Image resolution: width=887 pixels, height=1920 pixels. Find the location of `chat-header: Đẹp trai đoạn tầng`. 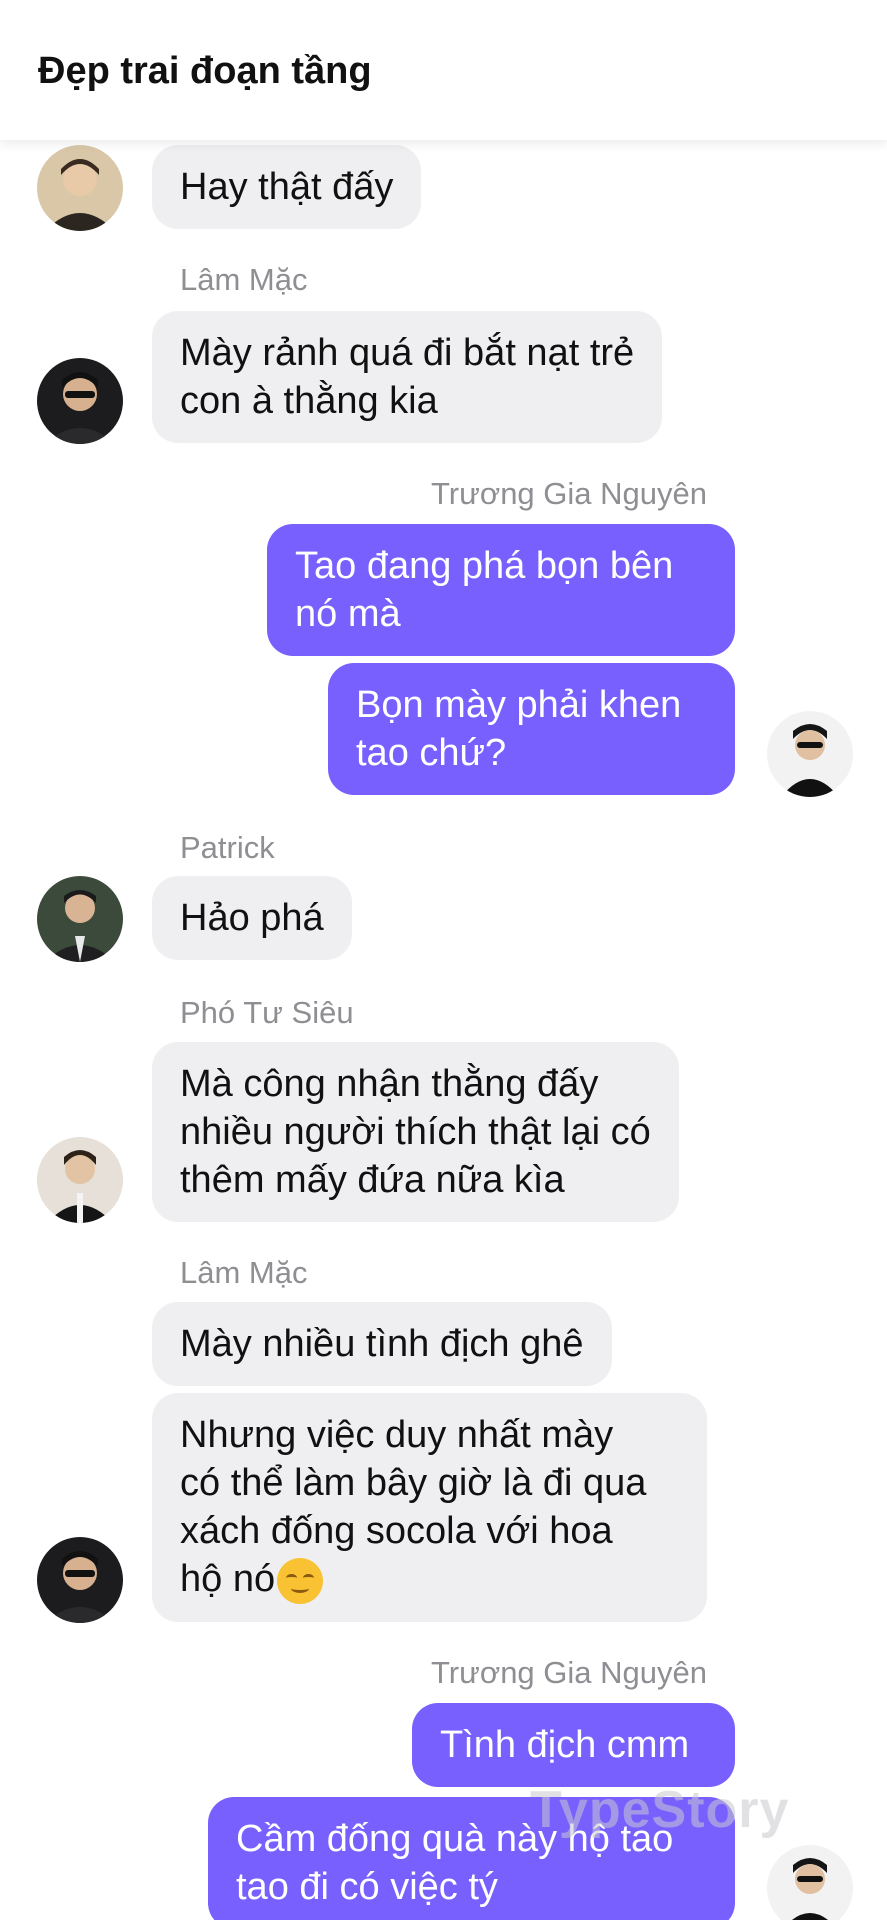

chat-header: Đẹp trai đoạn tầng is located at coordinates (443, 70).